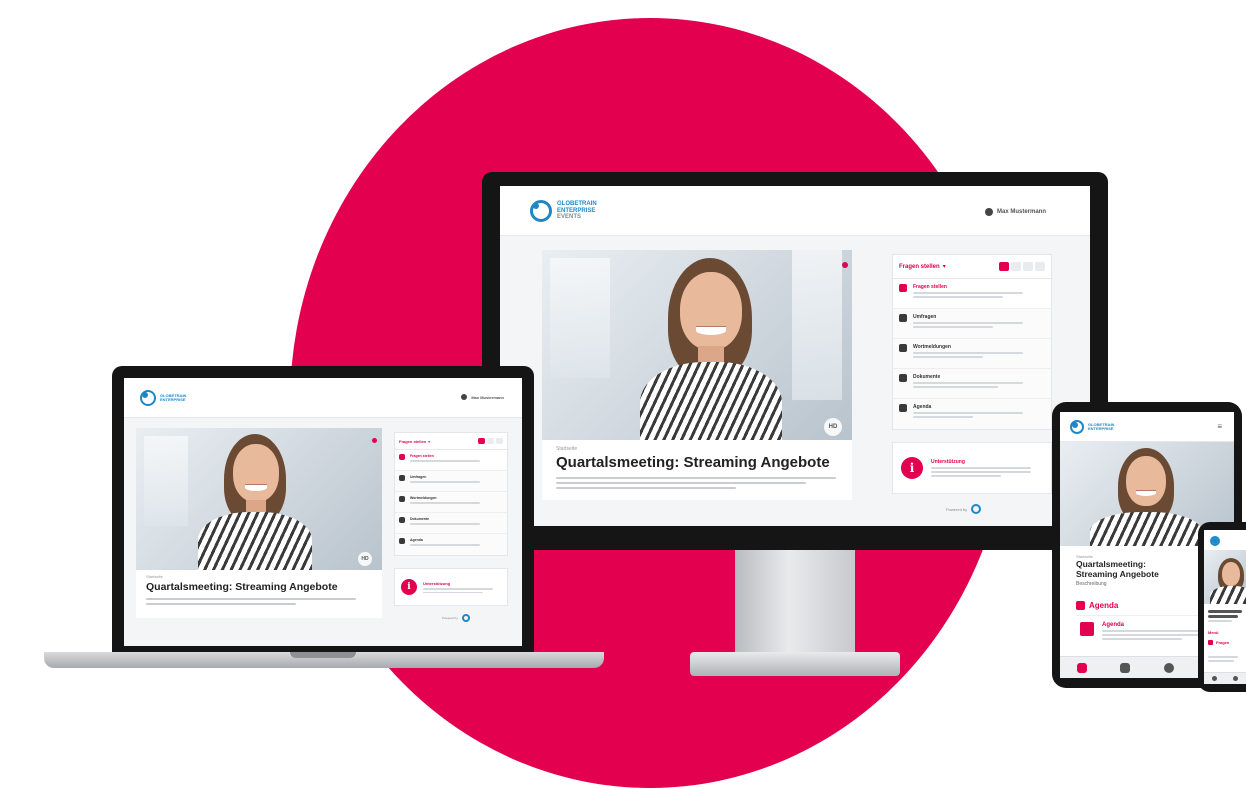 This screenshot has width=1246, height=788. I want to click on phone-list-item: Fragen, so click(1218, 642).